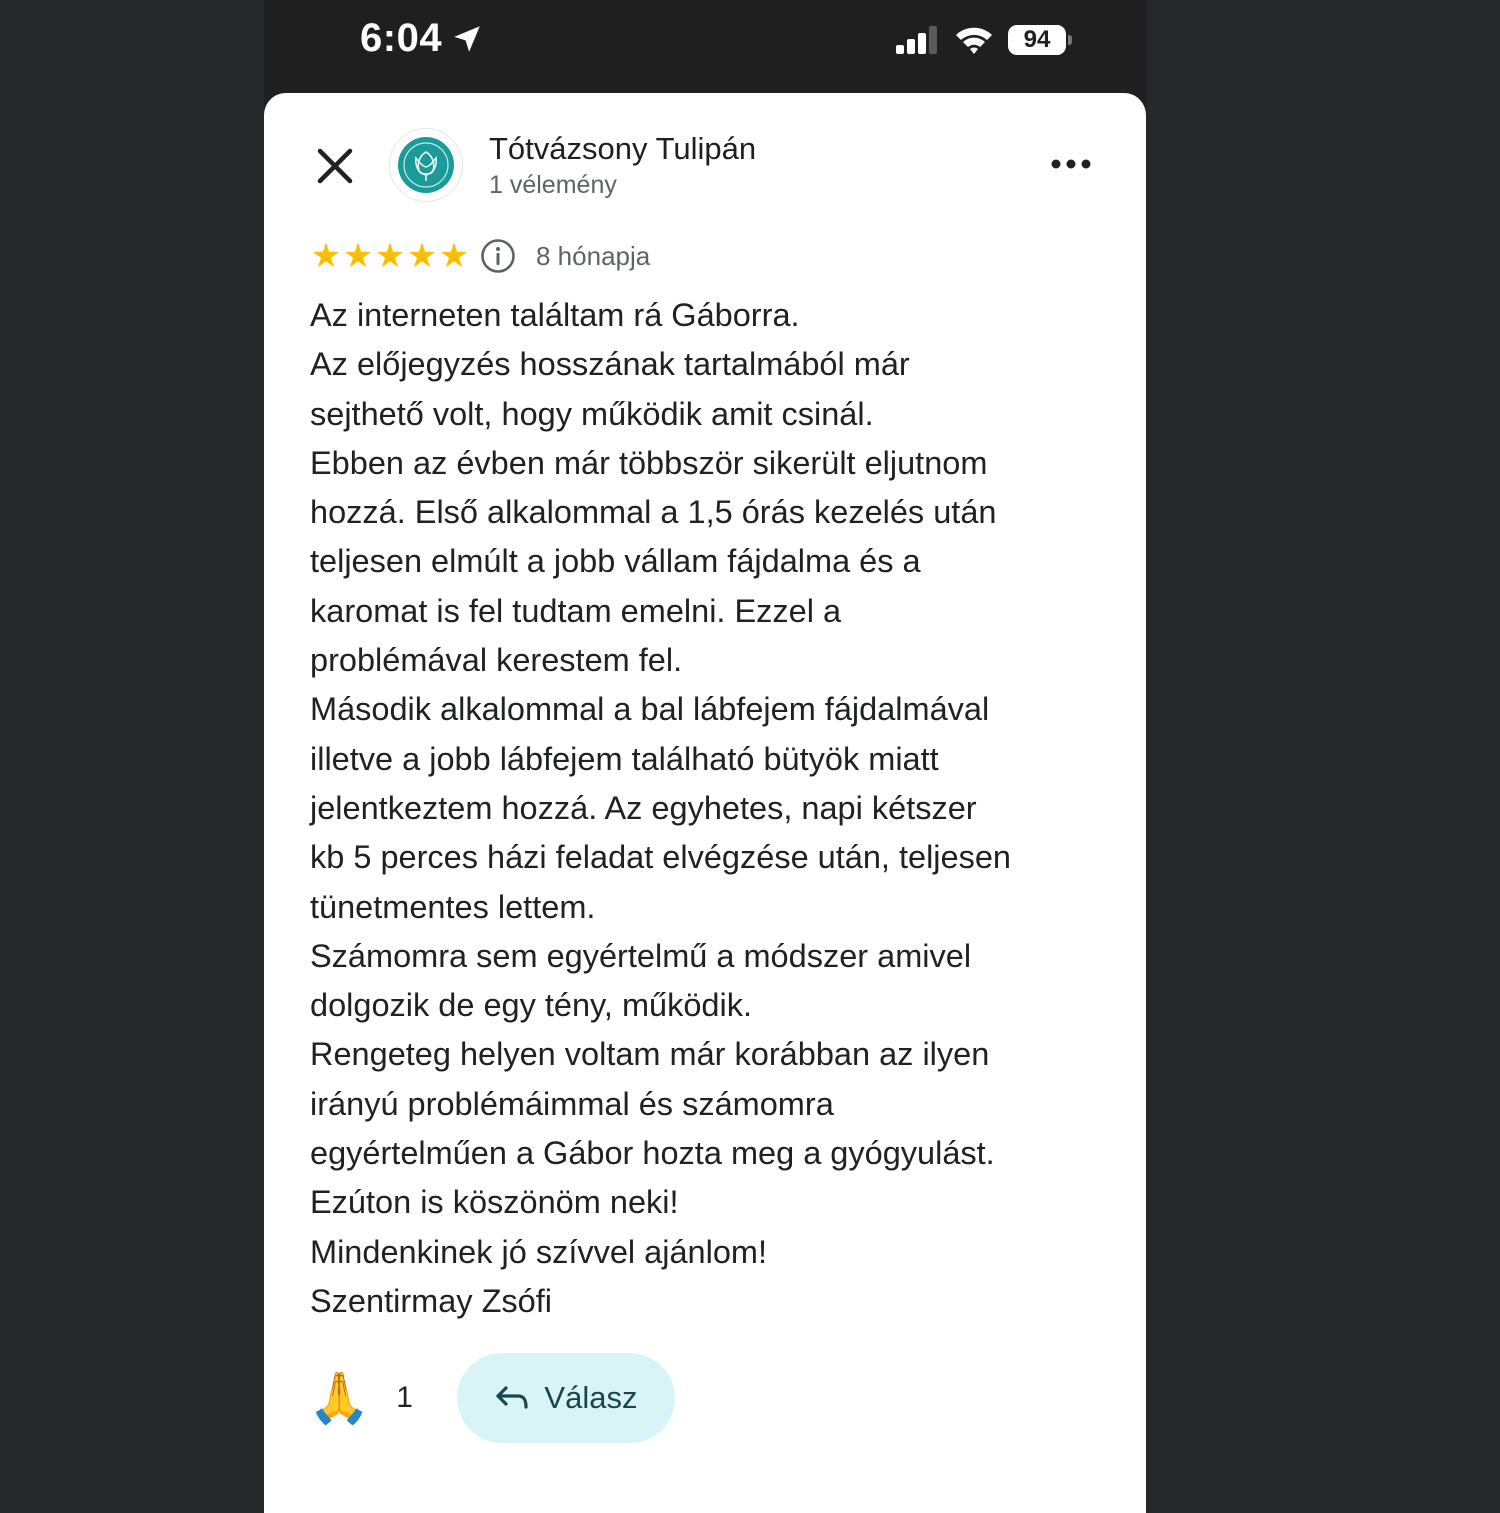 This screenshot has height=1513, width=1500. Describe the element at coordinates (339, 1398) in the screenshot. I see `praying-hands-icon: 🙏` at that location.